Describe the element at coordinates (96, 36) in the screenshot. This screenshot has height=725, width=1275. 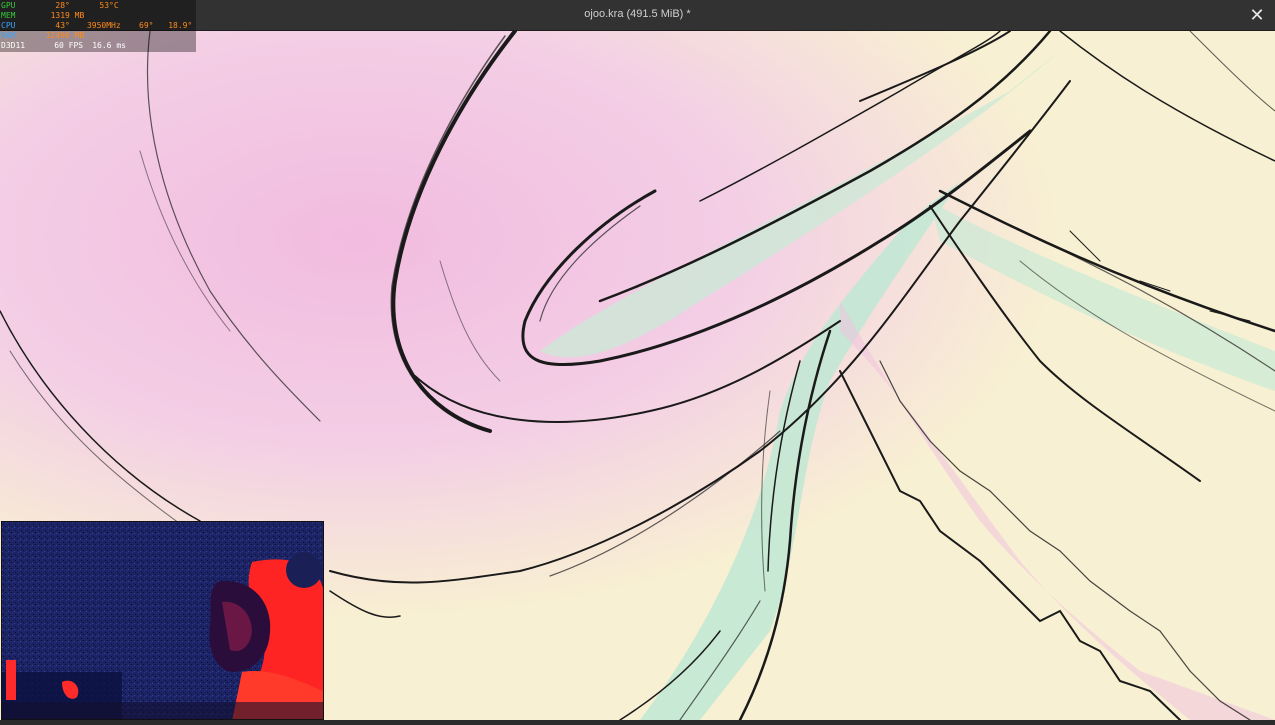
I see `overlay-row-ram: RAM 12496 MB` at that location.